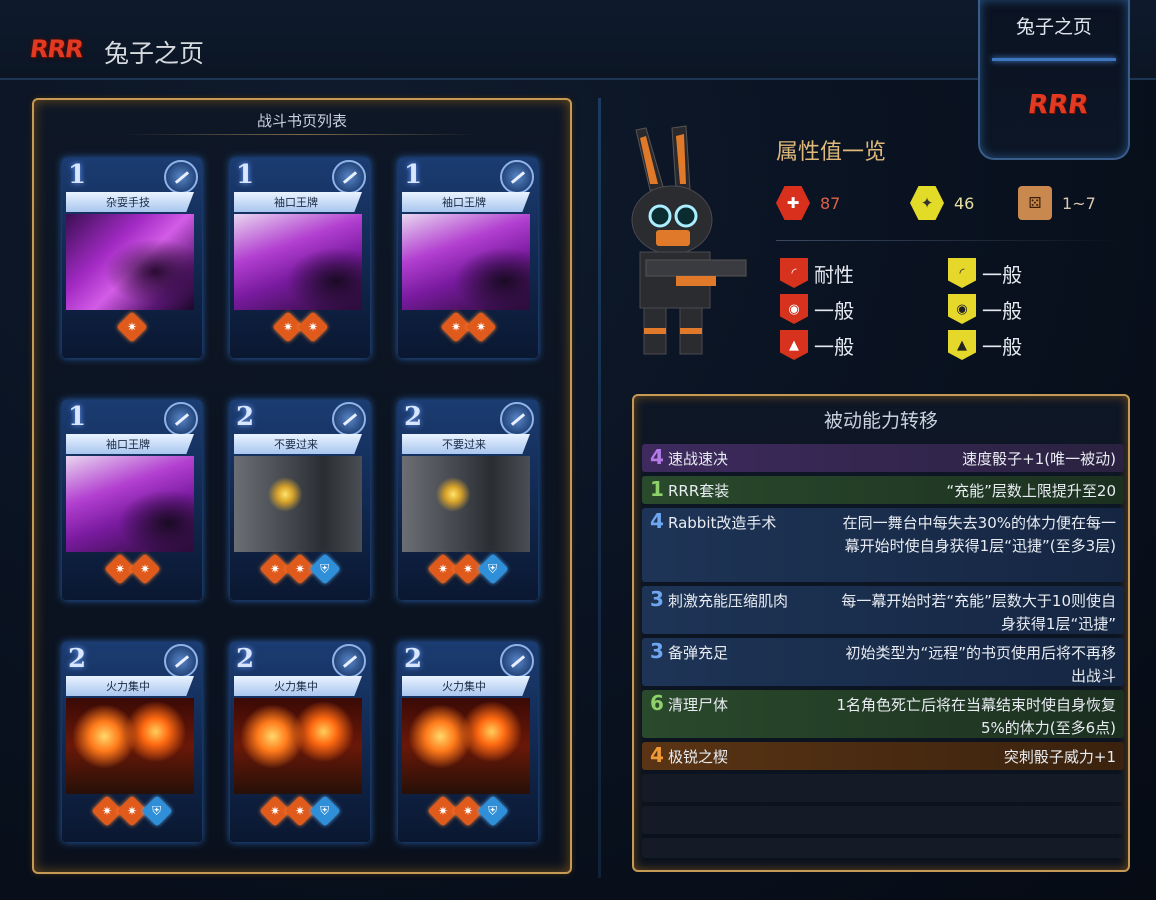 Image resolution: width=1156 pixels, height=900 pixels. Describe the element at coordinates (834, 310) in the screenshot. I see `hp-resist-pierce-label: 一般` at that location.